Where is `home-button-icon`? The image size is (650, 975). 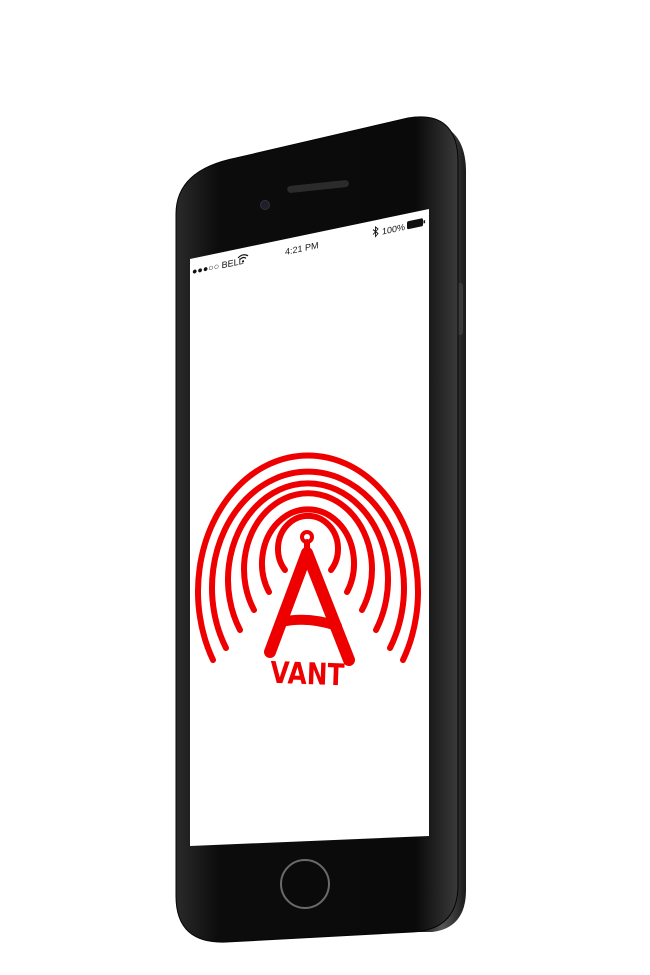
home-button-icon is located at coordinates (305, 884).